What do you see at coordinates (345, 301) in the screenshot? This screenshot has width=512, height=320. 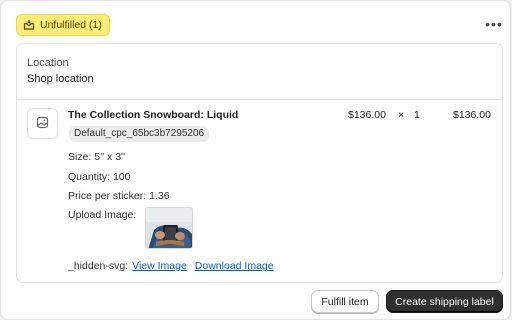 I see `fulfill-item-button: Fulfill item` at bounding box center [345, 301].